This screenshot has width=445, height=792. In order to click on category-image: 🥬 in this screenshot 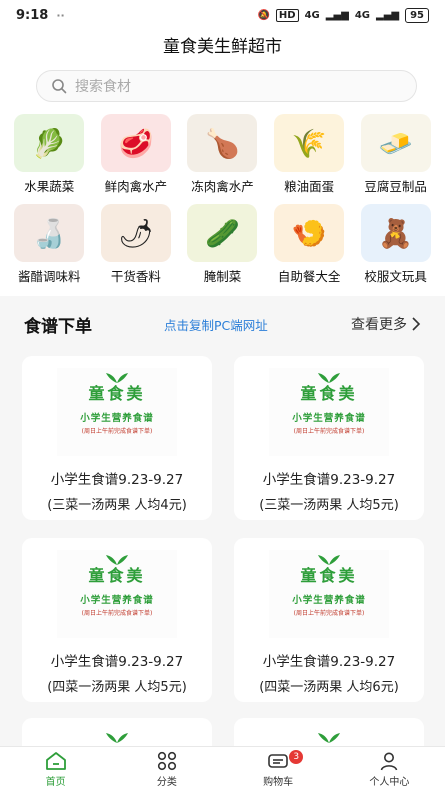, I will do `click(49, 143)`.